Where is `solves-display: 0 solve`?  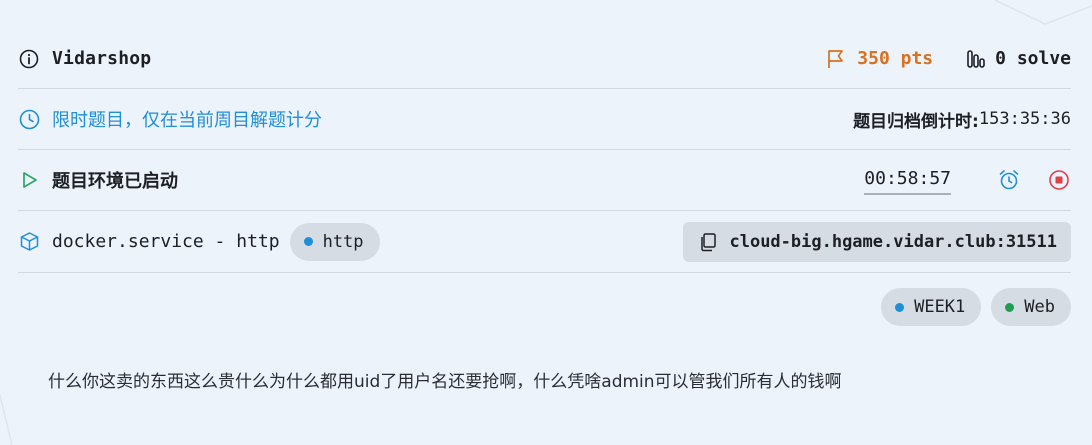
solves-display: 0 solve is located at coordinates (1018, 59).